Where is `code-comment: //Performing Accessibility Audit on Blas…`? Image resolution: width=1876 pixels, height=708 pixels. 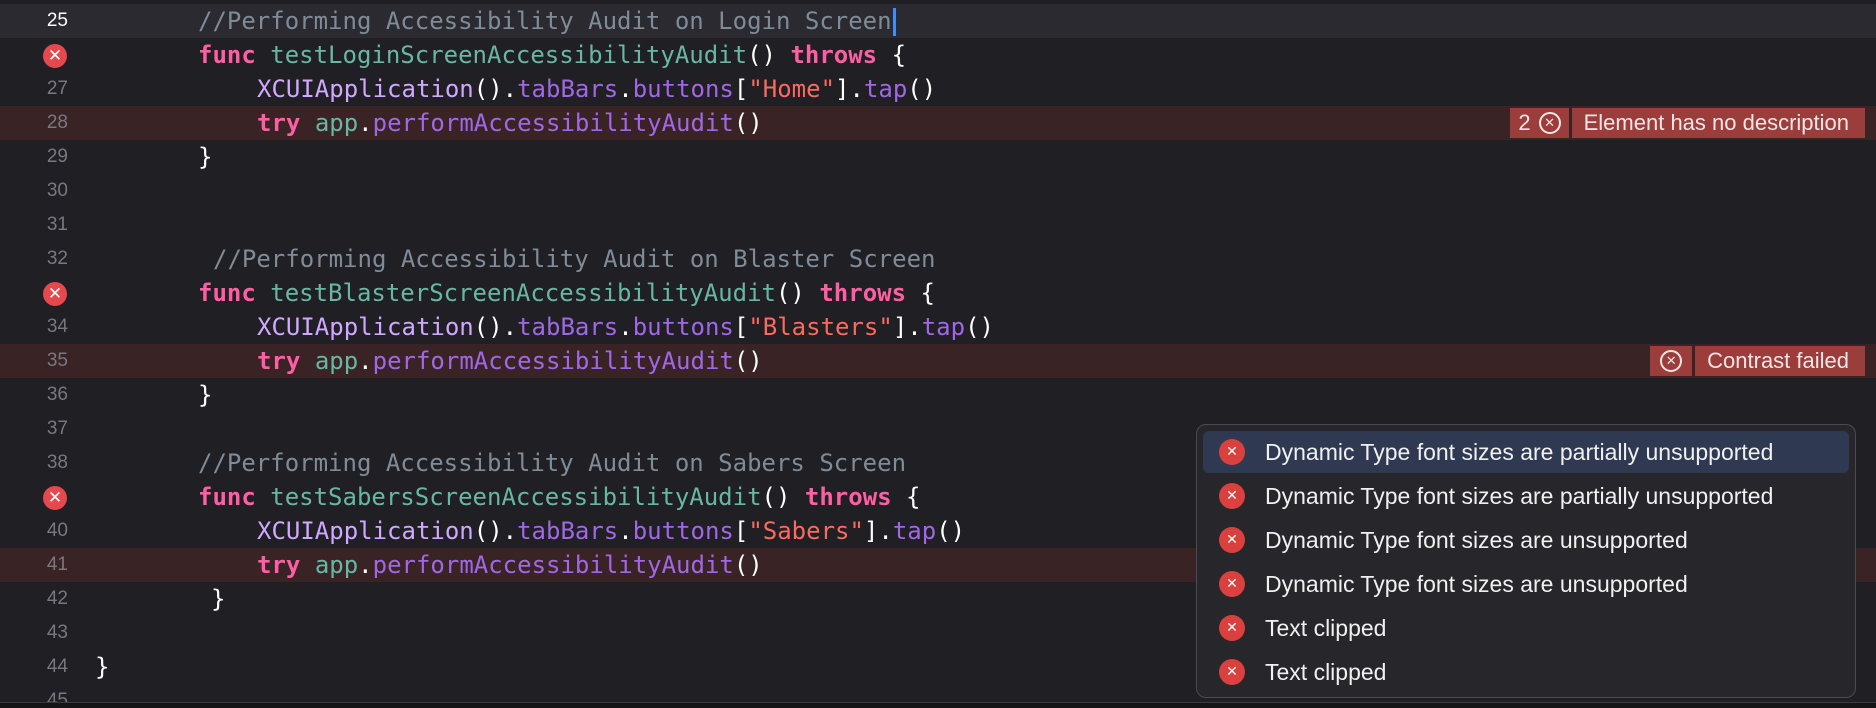
code-comment: //Performing Accessibility Audit on Blas… is located at coordinates (574, 259).